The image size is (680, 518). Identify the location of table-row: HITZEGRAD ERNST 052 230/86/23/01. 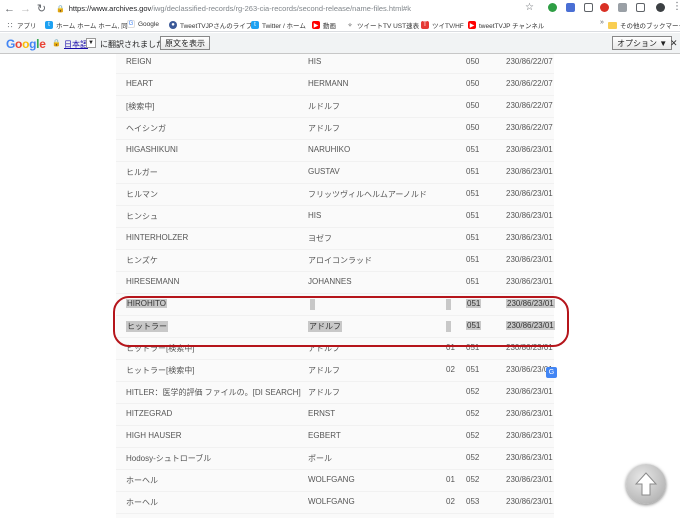
(335, 415).